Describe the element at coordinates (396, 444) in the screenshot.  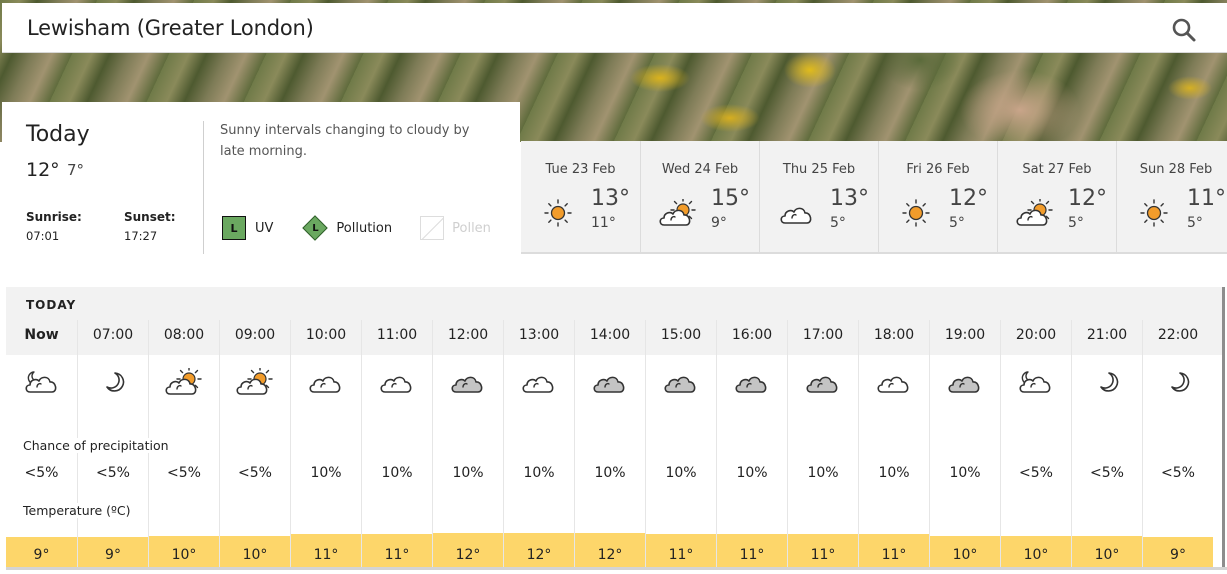
I see `hour-column: 11:00 10% 11°` at that location.